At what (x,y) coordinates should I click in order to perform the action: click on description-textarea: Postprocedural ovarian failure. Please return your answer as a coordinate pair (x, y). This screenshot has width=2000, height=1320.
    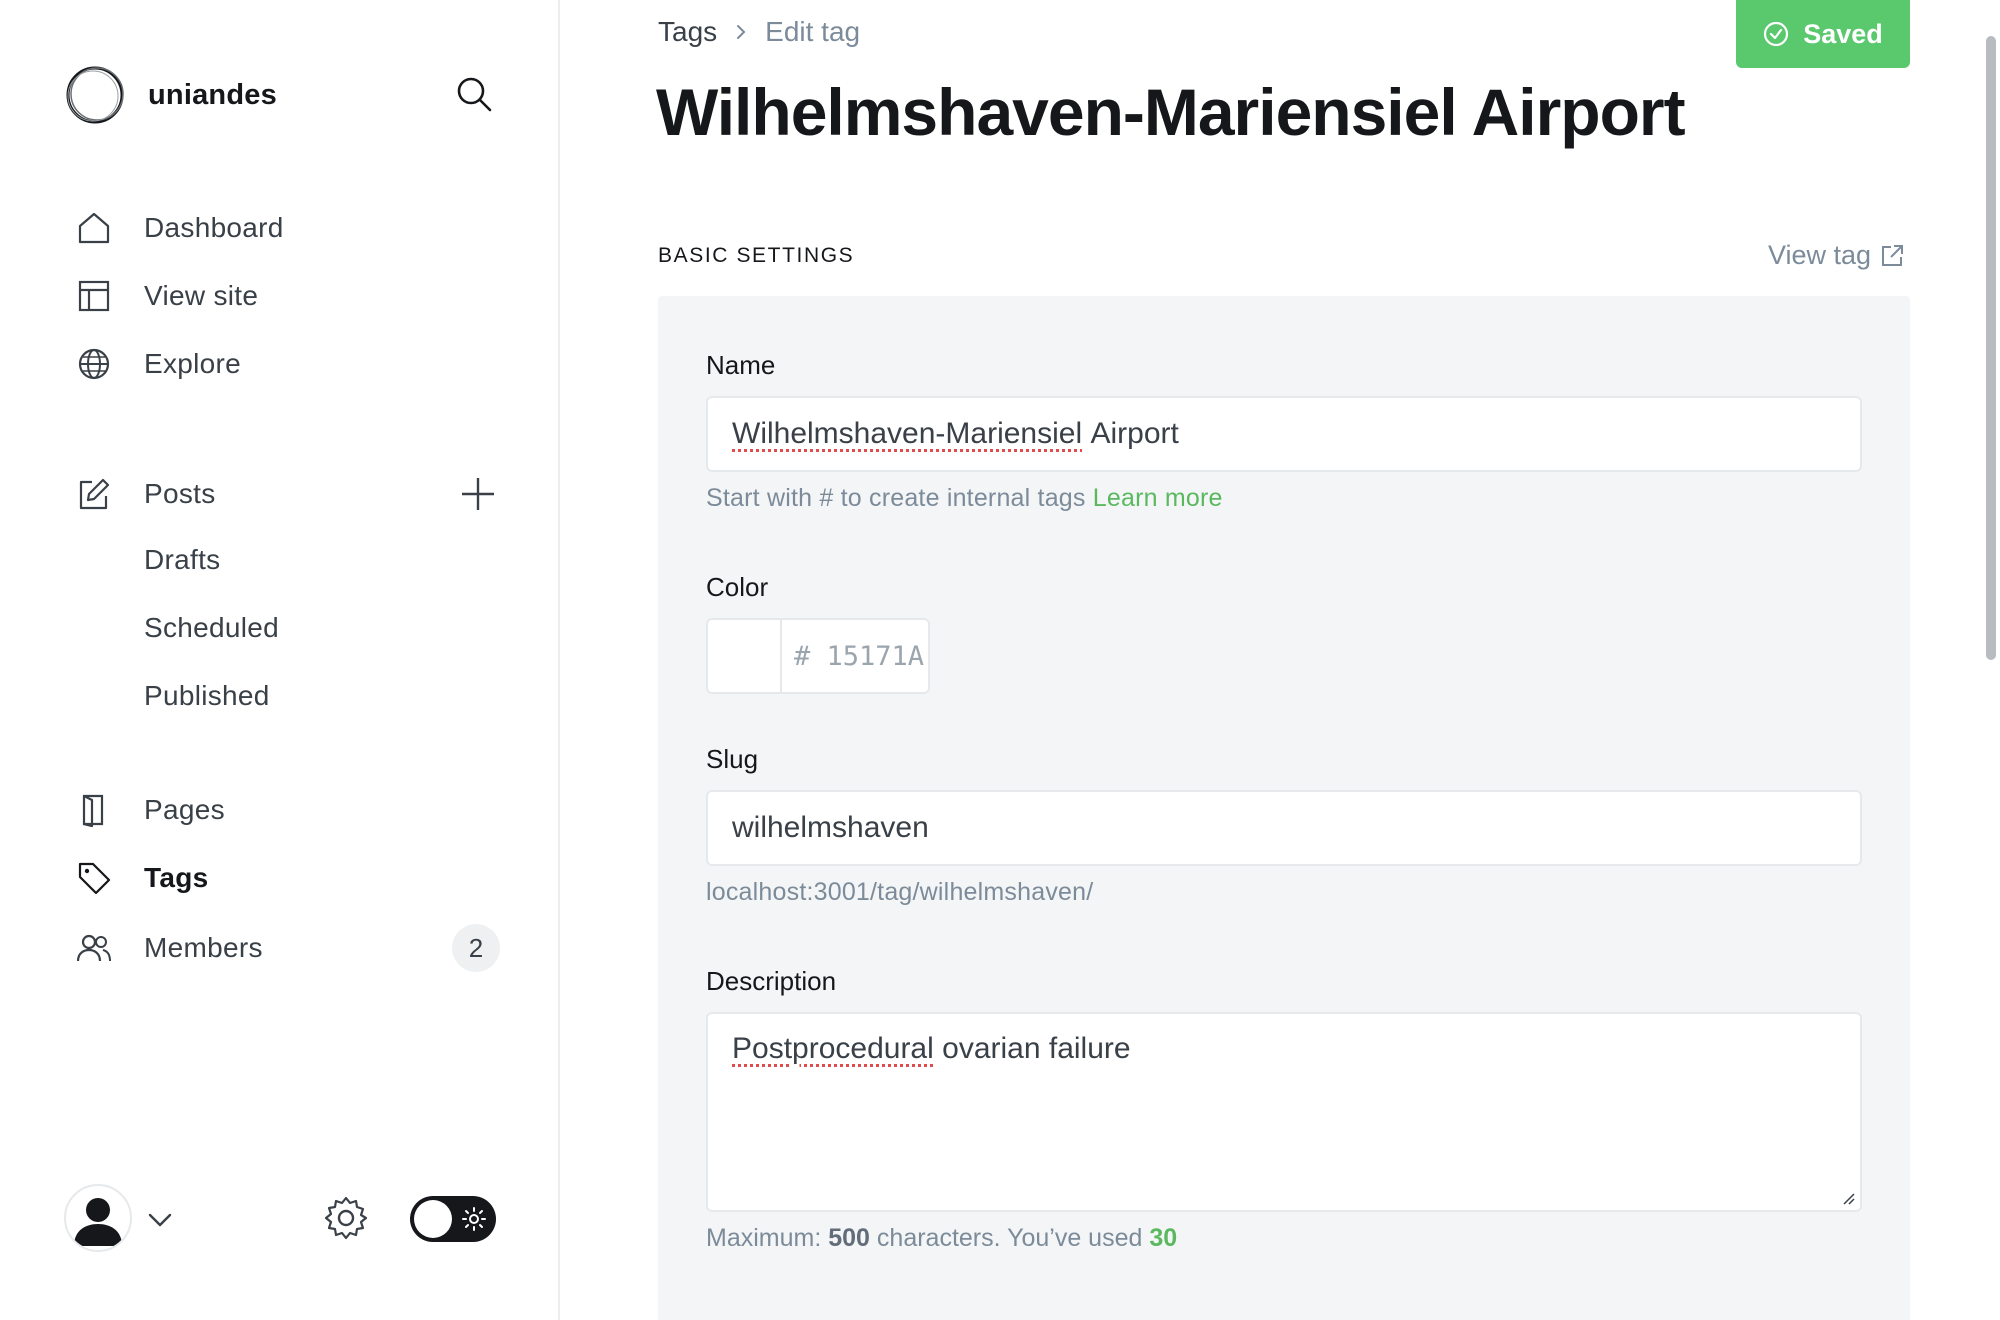
    Looking at the image, I should click on (1284, 1112).